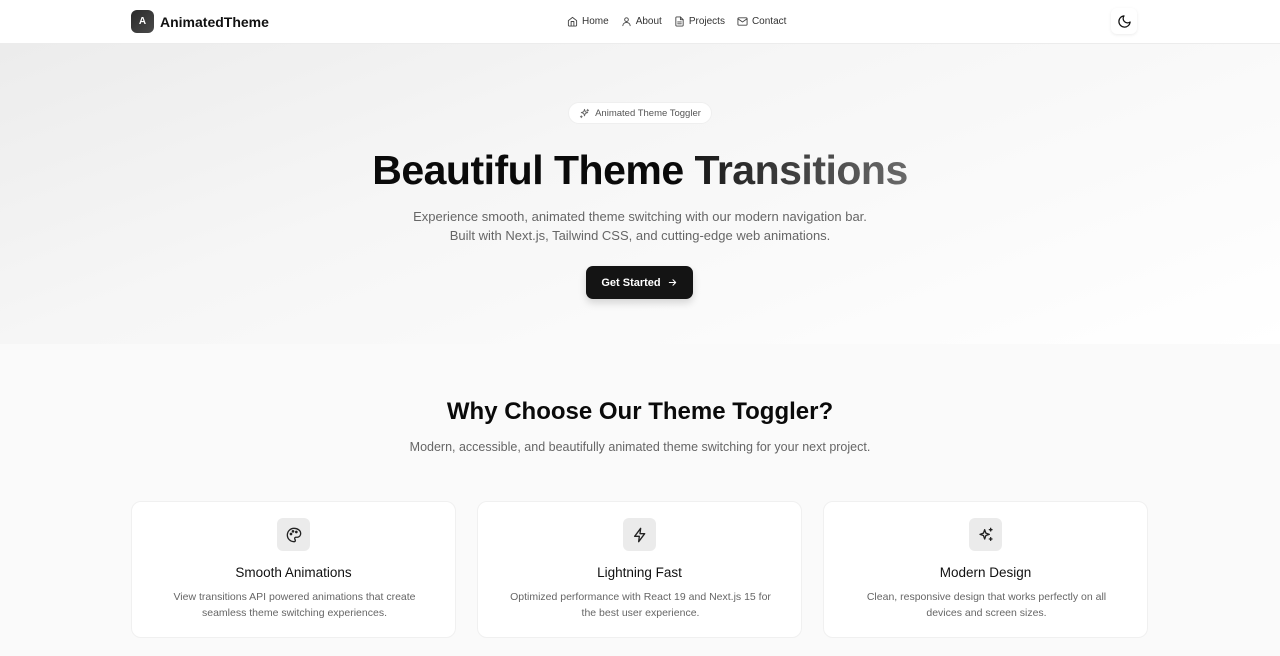  Describe the element at coordinates (801, 170) in the screenshot. I see `hero-title-fade: Transitions` at that location.